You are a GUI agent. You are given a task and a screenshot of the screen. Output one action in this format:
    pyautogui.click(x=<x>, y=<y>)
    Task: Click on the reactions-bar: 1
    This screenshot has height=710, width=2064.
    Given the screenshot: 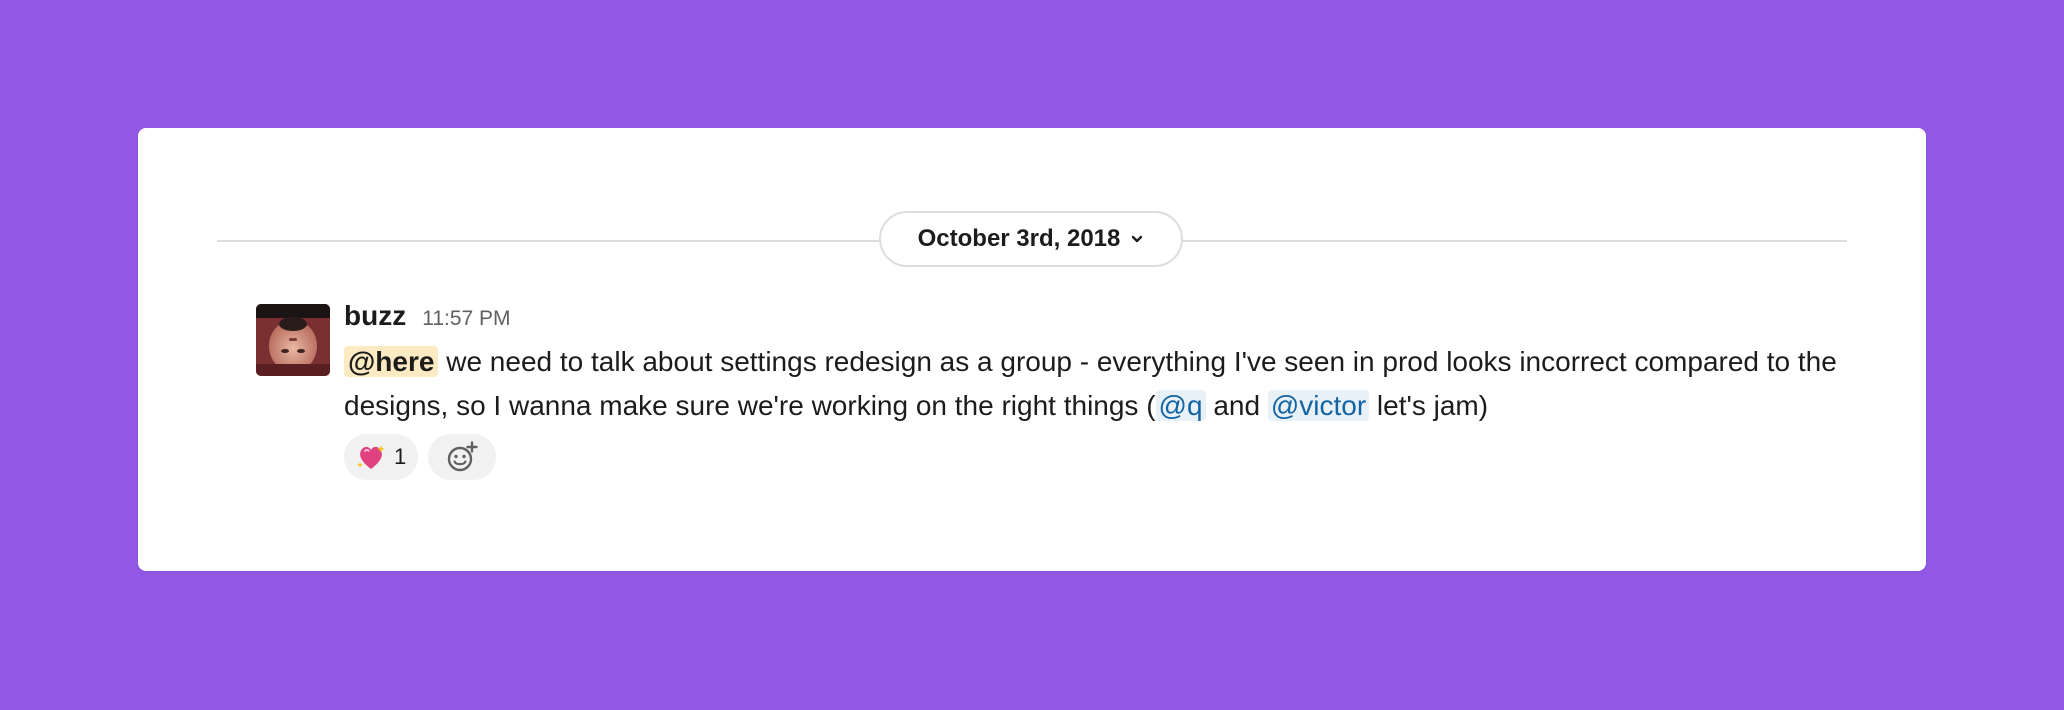 What is the action you would take?
    pyautogui.click(x=1104, y=457)
    